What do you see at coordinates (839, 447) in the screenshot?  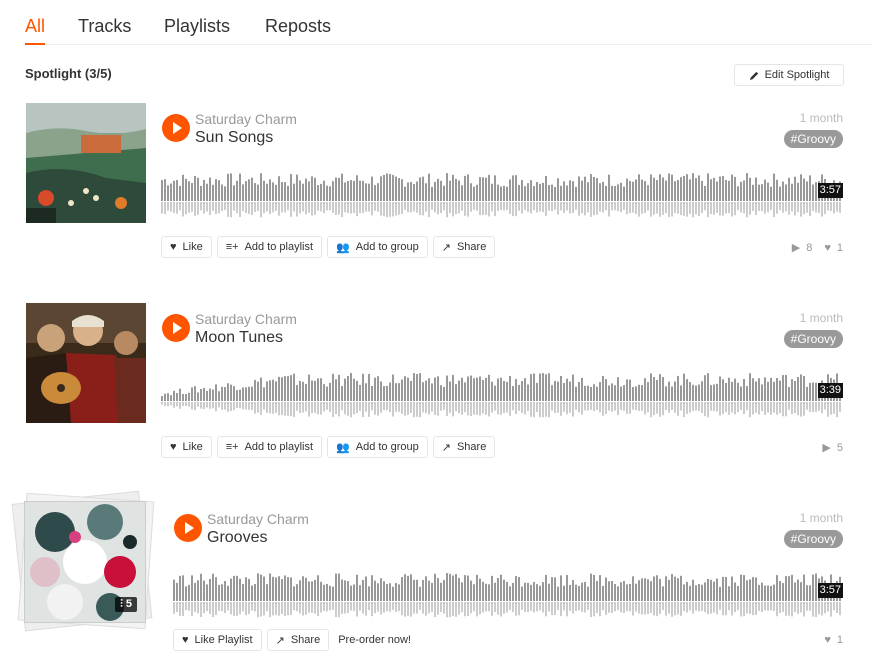 I see `play-count-value: 5` at bounding box center [839, 447].